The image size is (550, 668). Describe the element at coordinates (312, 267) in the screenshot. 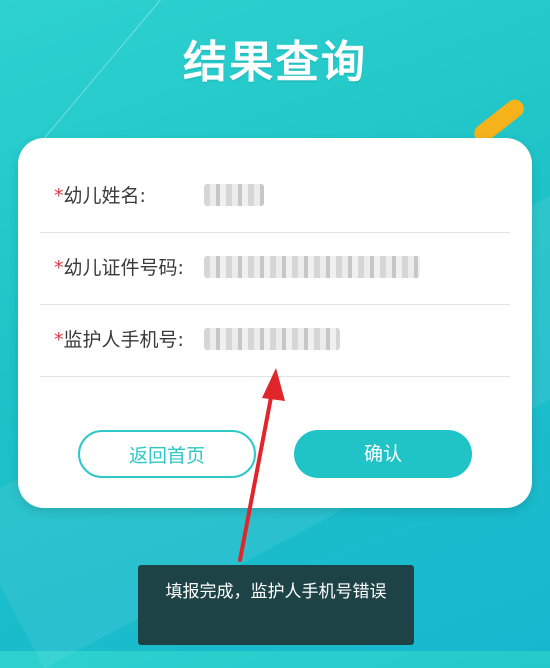

I see `child-id-value-blurred` at that location.